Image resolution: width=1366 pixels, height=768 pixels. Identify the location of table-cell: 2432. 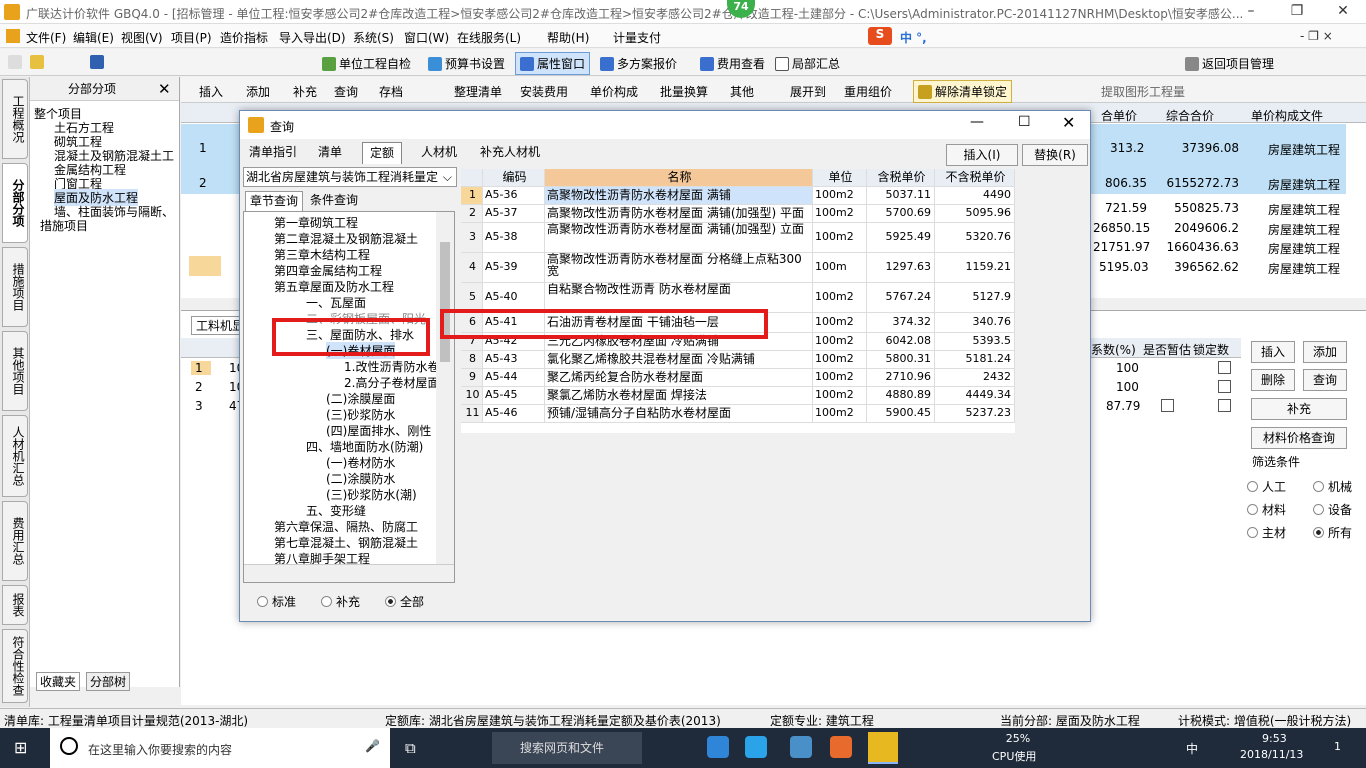
(975, 378).